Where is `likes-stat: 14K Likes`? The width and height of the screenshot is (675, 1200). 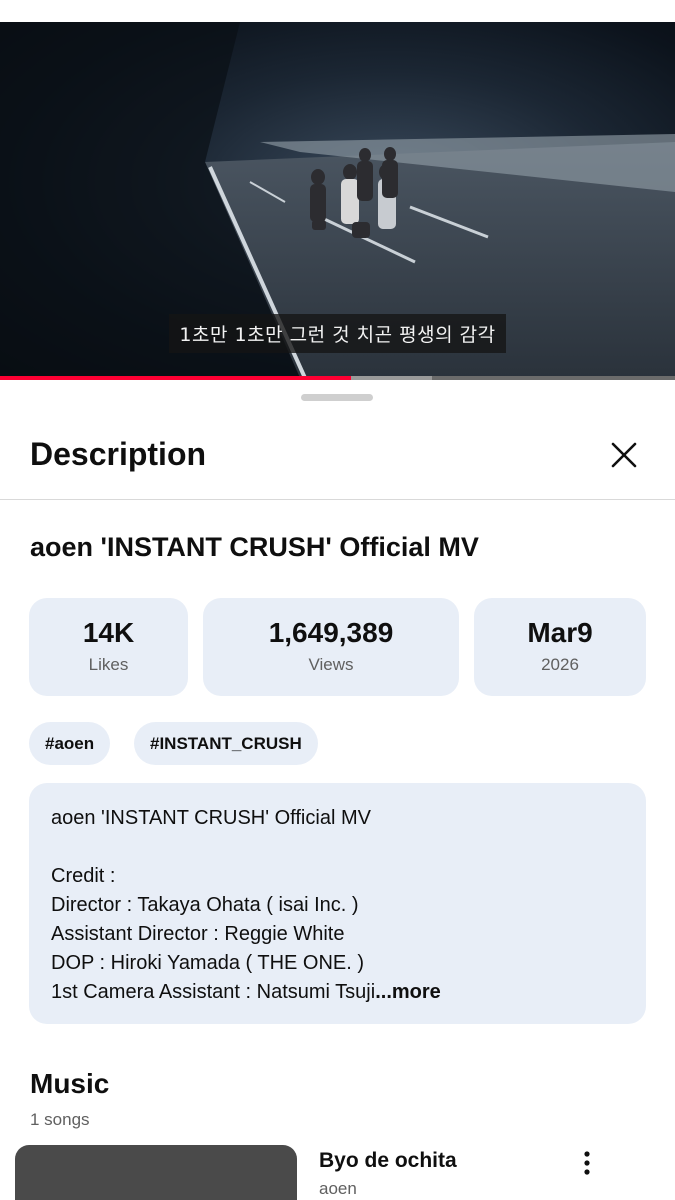
likes-stat: 14K Likes is located at coordinates (108, 647).